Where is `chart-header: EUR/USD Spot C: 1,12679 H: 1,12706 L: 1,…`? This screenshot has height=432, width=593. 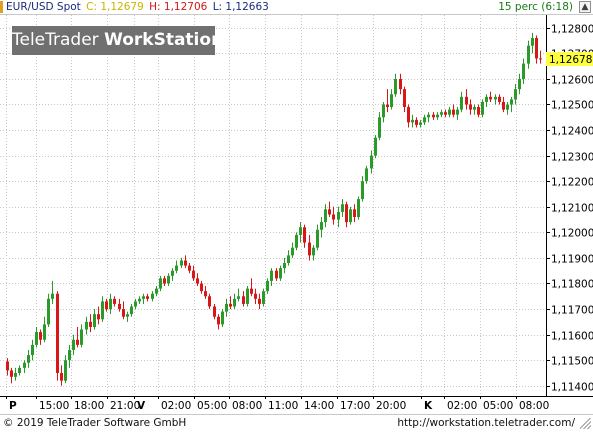 chart-header: EUR/USD Spot C: 1,12679 H: 1,12706 L: 1,… is located at coordinates (296, 7).